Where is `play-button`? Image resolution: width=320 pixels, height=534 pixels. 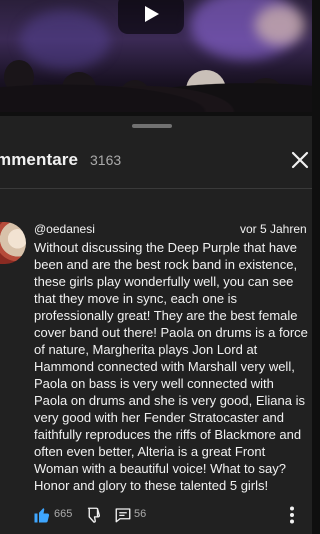 play-button is located at coordinates (151, 17).